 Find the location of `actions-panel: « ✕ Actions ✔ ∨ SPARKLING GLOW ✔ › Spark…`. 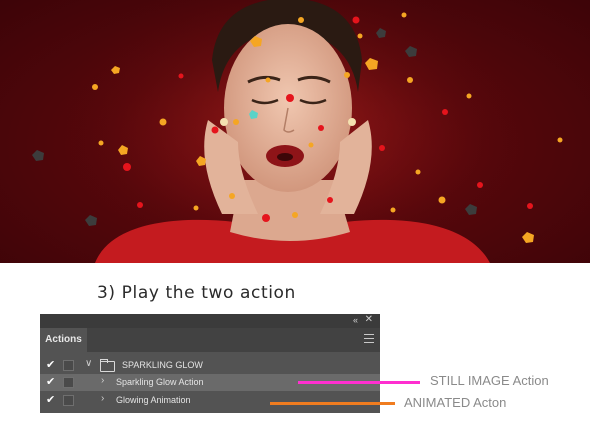

actions-panel: « ✕ Actions ✔ ∨ SPARKLING GLOW ✔ › Spark… is located at coordinates (210, 363).